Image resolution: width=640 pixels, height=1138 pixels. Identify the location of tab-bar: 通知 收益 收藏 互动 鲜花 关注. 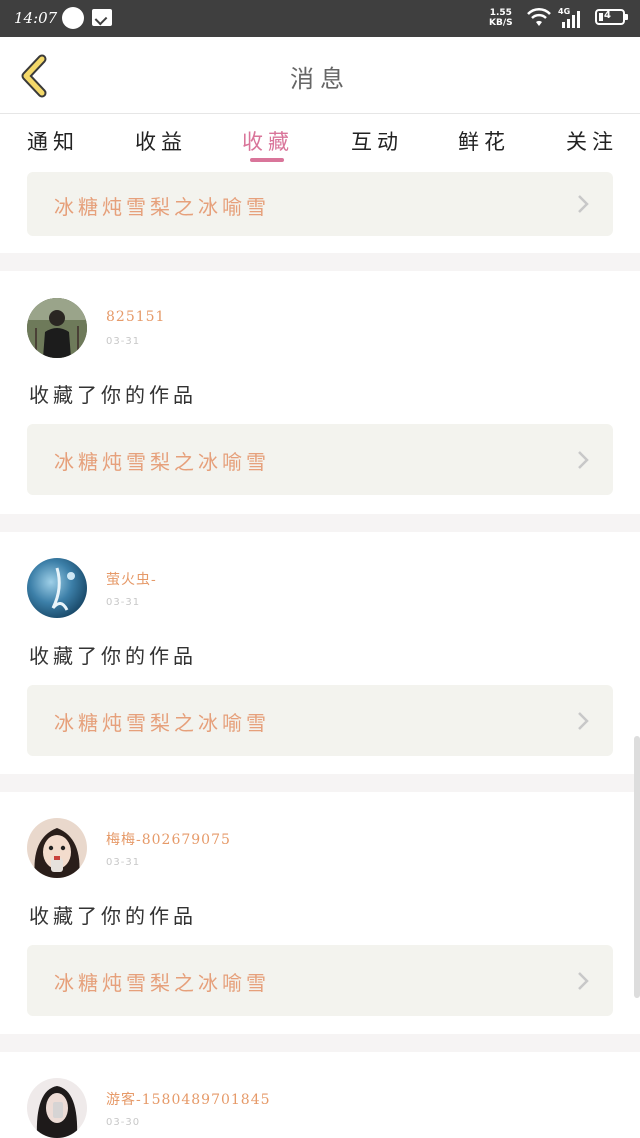
(320, 140).